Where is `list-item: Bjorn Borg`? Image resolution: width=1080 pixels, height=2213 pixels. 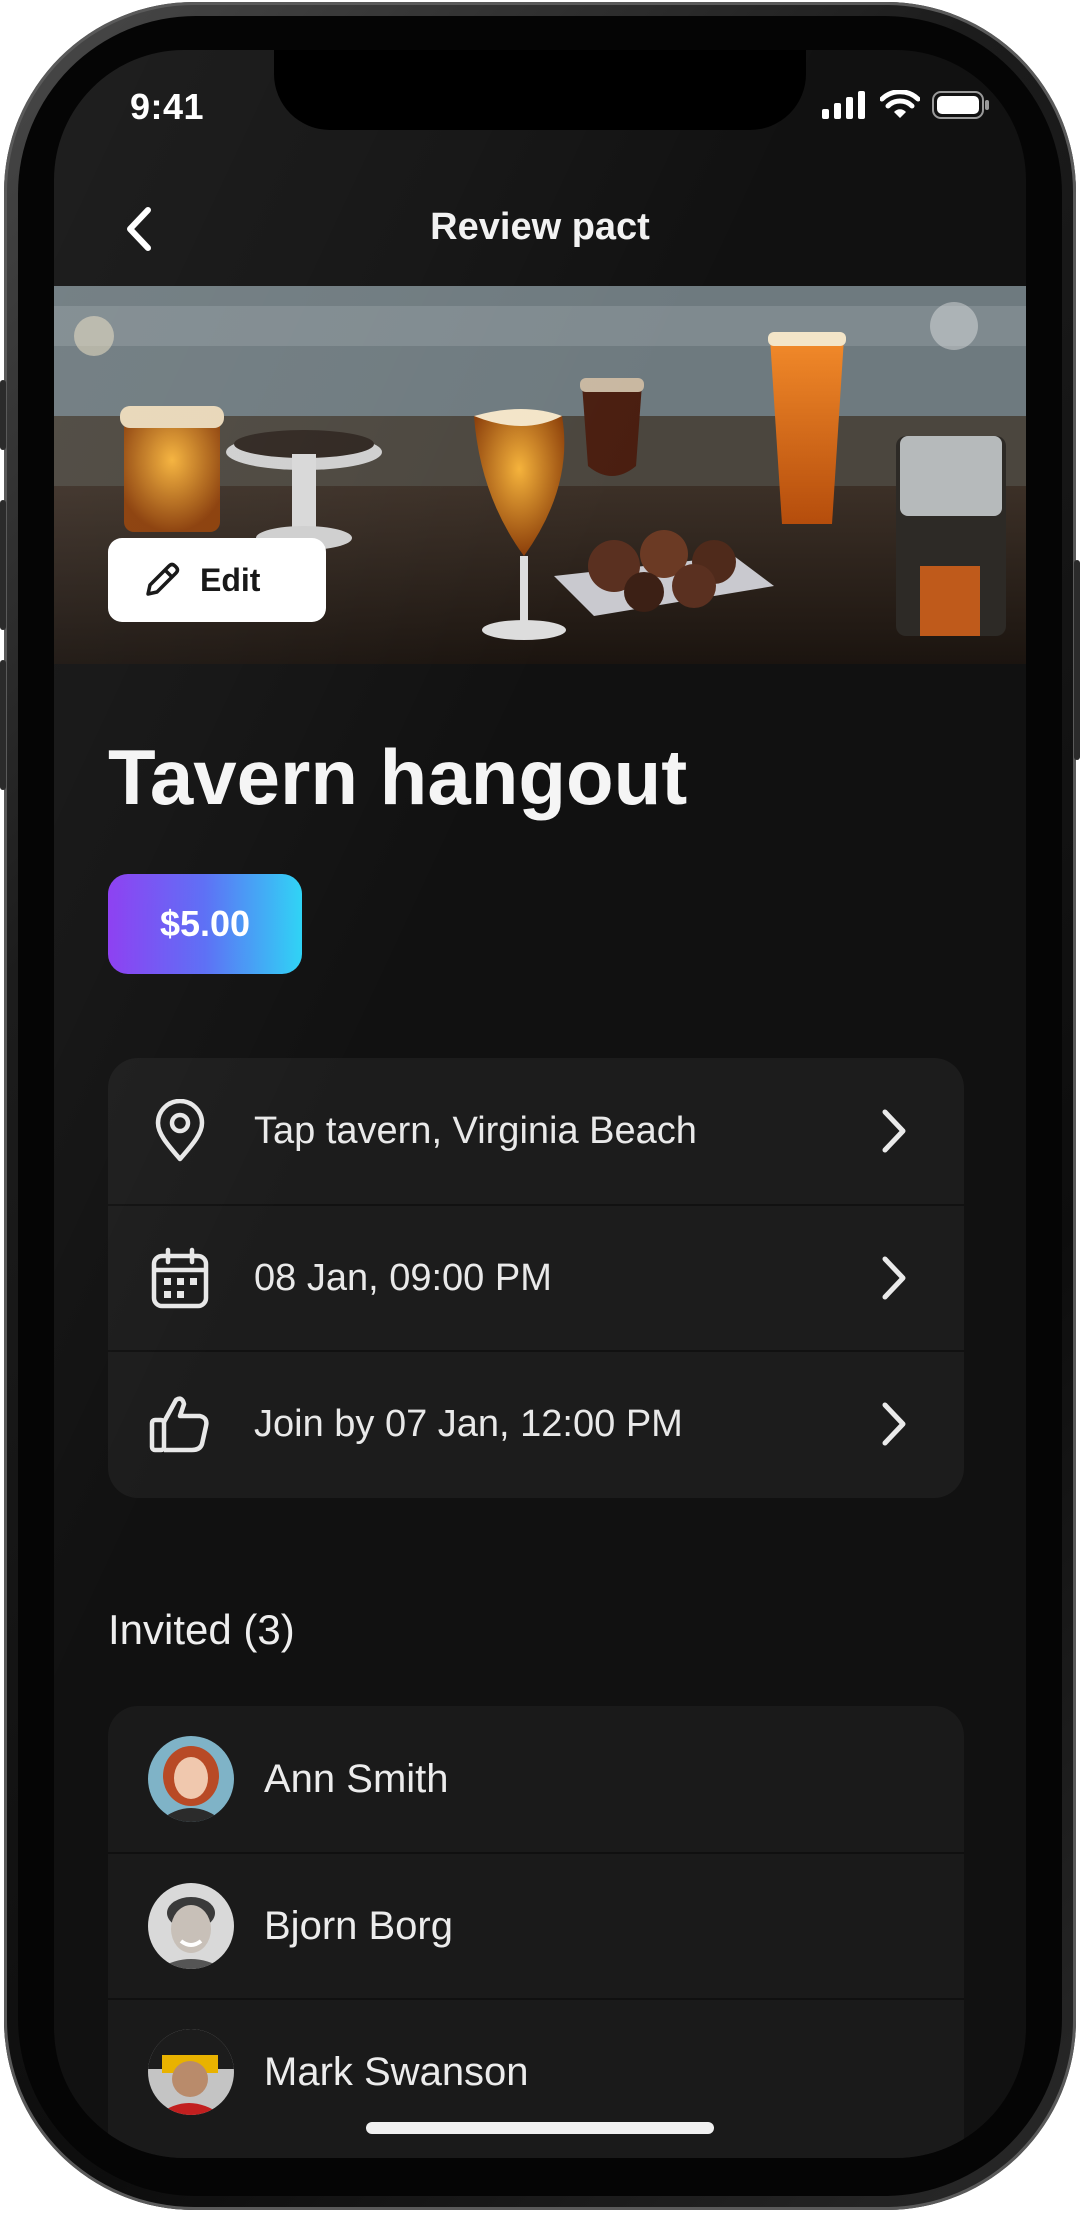 list-item: Bjorn Borg is located at coordinates (536, 1925).